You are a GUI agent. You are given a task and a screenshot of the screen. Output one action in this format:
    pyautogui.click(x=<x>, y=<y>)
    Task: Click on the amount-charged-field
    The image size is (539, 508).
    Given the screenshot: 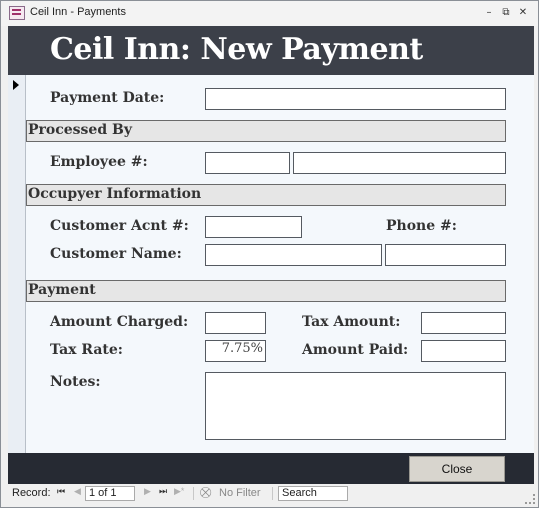 What is the action you would take?
    pyautogui.click(x=235, y=323)
    